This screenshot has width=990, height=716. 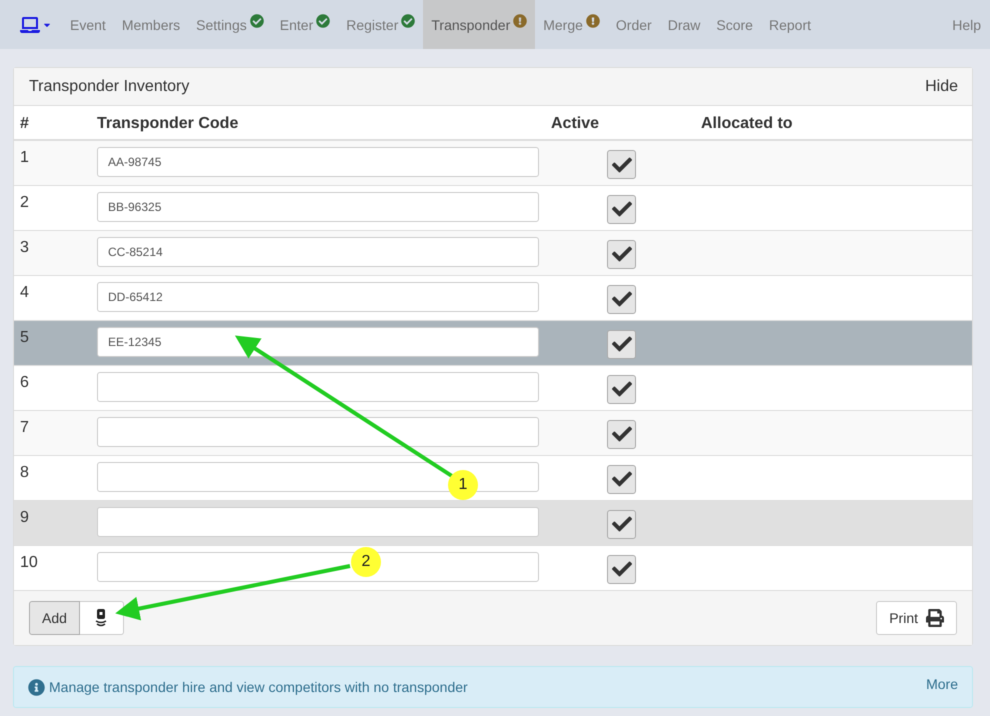 What do you see at coordinates (318, 207) in the screenshot?
I see `code-field: BB-96325` at bounding box center [318, 207].